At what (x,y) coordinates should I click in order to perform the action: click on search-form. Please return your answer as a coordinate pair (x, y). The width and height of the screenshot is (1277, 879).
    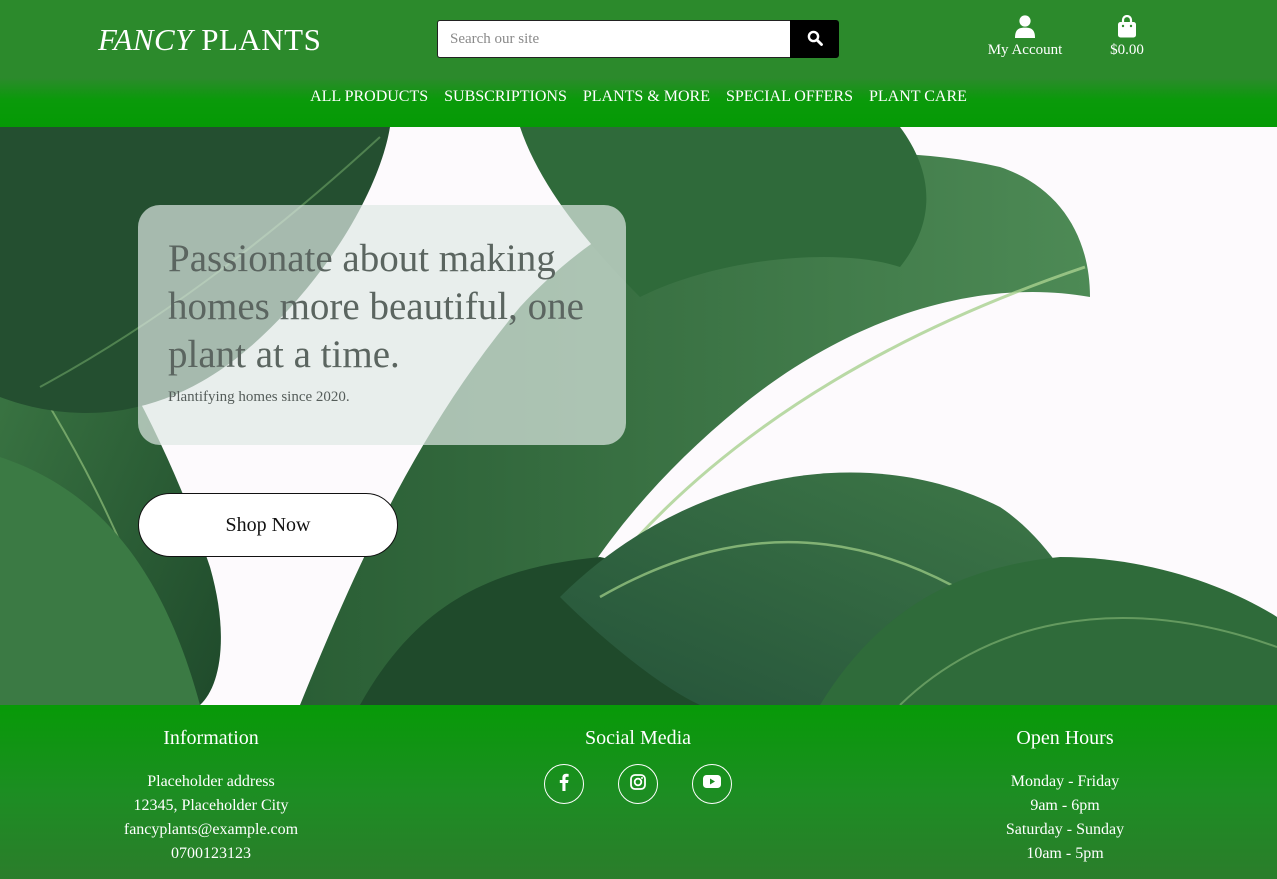
    Looking at the image, I should click on (638, 39).